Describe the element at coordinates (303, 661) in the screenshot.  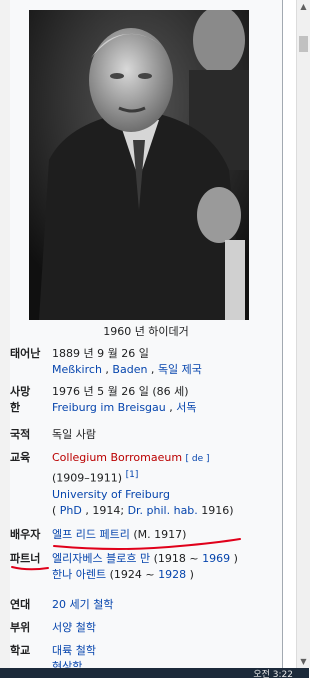
I see `scroll-down-arrow-icon: ▼` at that location.